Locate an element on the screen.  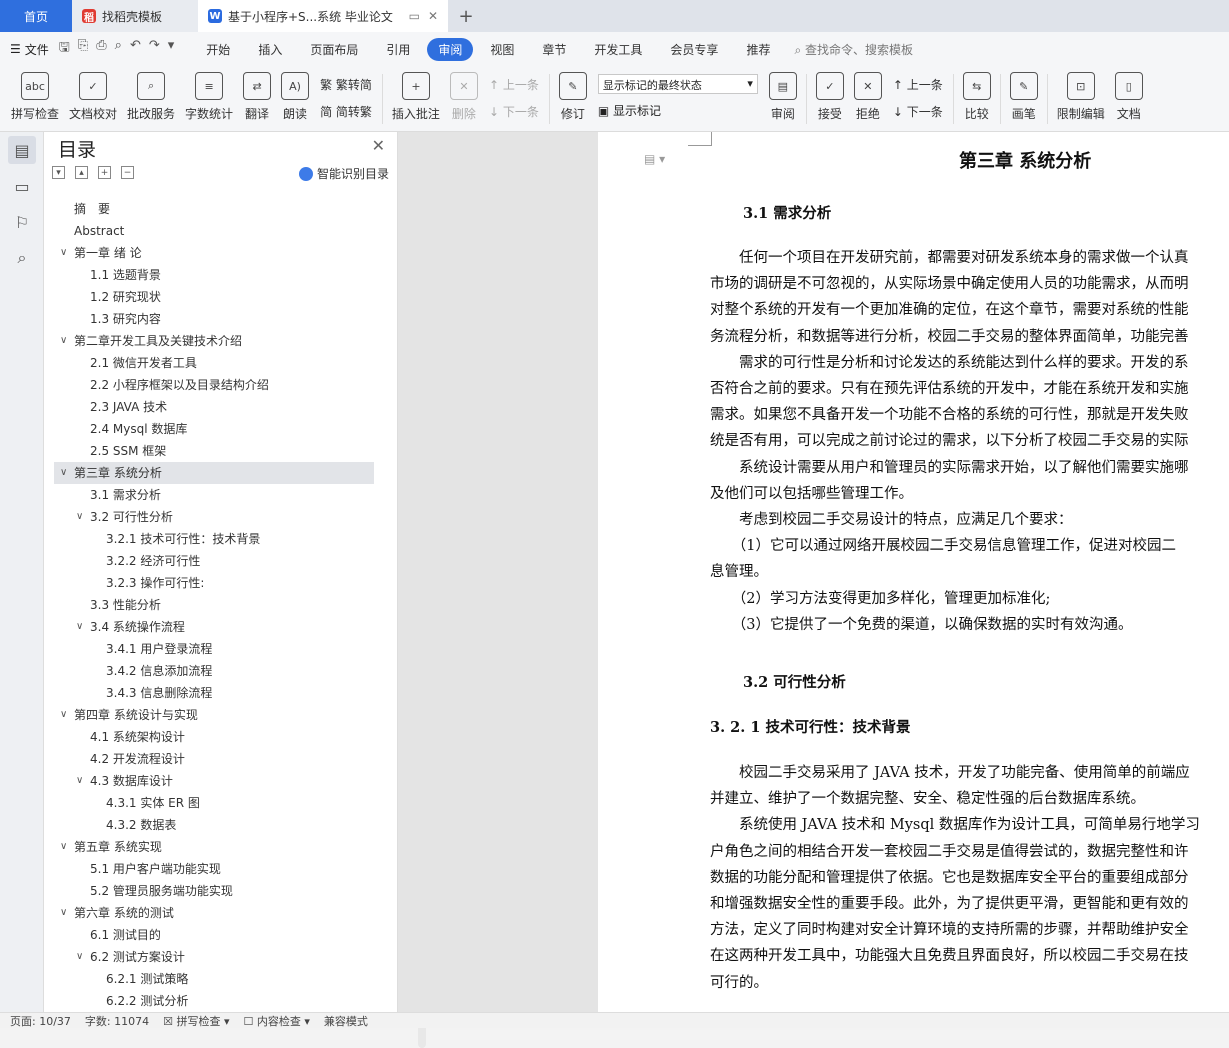
new-tab-button: + is located at coordinates (466, 16).